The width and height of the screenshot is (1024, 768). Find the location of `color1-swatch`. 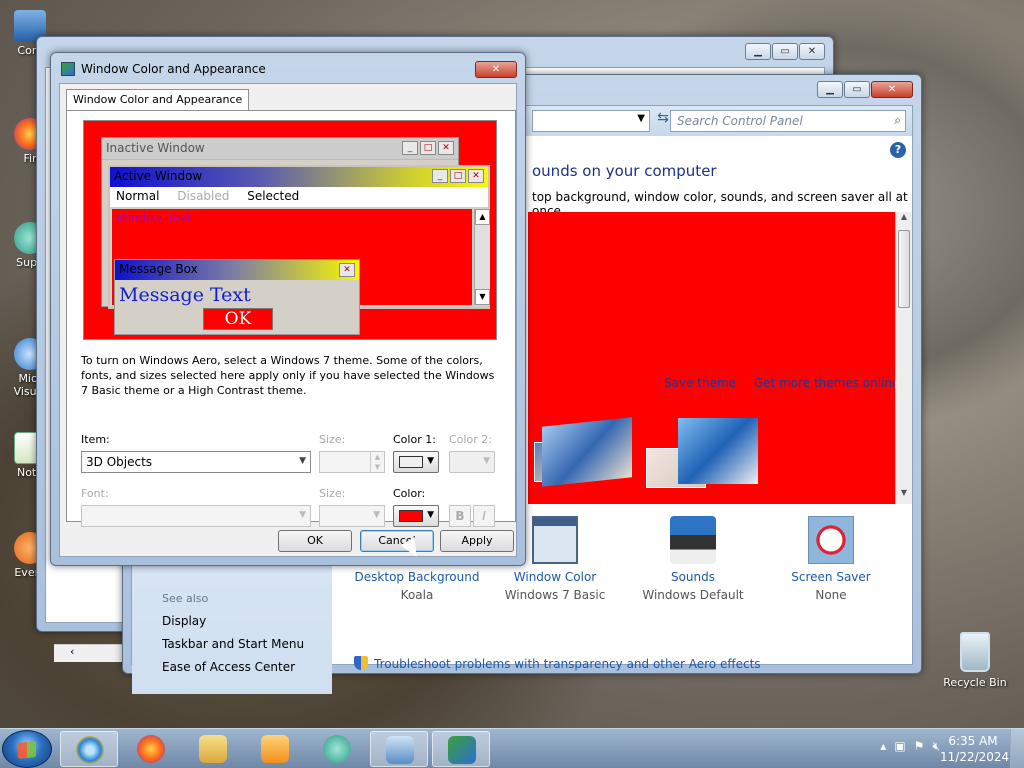

color1-swatch is located at coordinates (411, 462).